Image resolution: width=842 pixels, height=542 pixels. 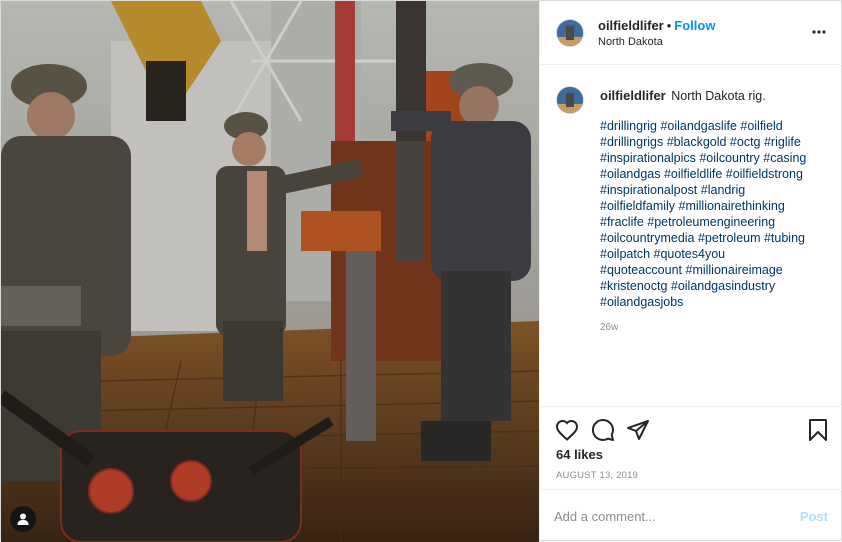 What do you see at coordinates (715, 158) in the screenshot?
I see `hashtag-line: #inspirationalpics #oilcountry #casing` at bounding box center [715, 158].